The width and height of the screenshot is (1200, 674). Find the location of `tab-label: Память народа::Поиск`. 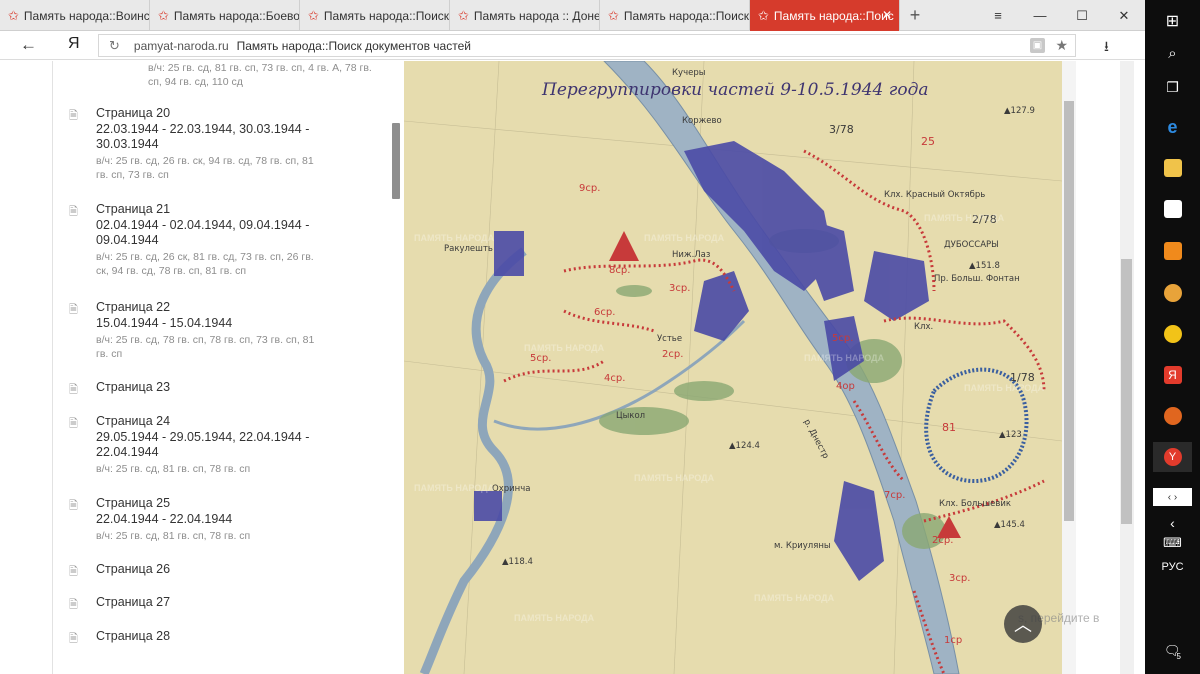

tab-label: Память народа::Поиск is located at coordinates (686, 15).